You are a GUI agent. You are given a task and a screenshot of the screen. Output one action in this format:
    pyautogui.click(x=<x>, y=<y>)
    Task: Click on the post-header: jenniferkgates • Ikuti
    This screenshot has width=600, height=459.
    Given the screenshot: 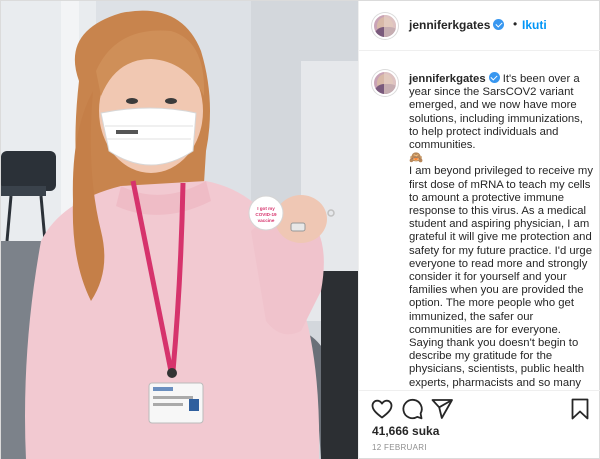 What is the action you would take?
    pyautogui.click(x=479, y=26)
    